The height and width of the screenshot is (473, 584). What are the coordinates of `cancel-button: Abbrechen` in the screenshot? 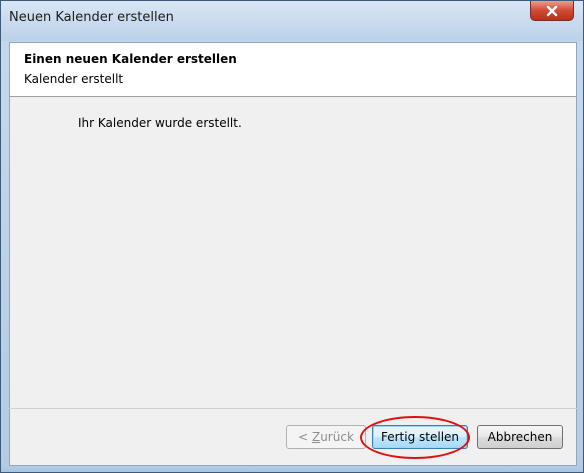 It's located at (520, 437).